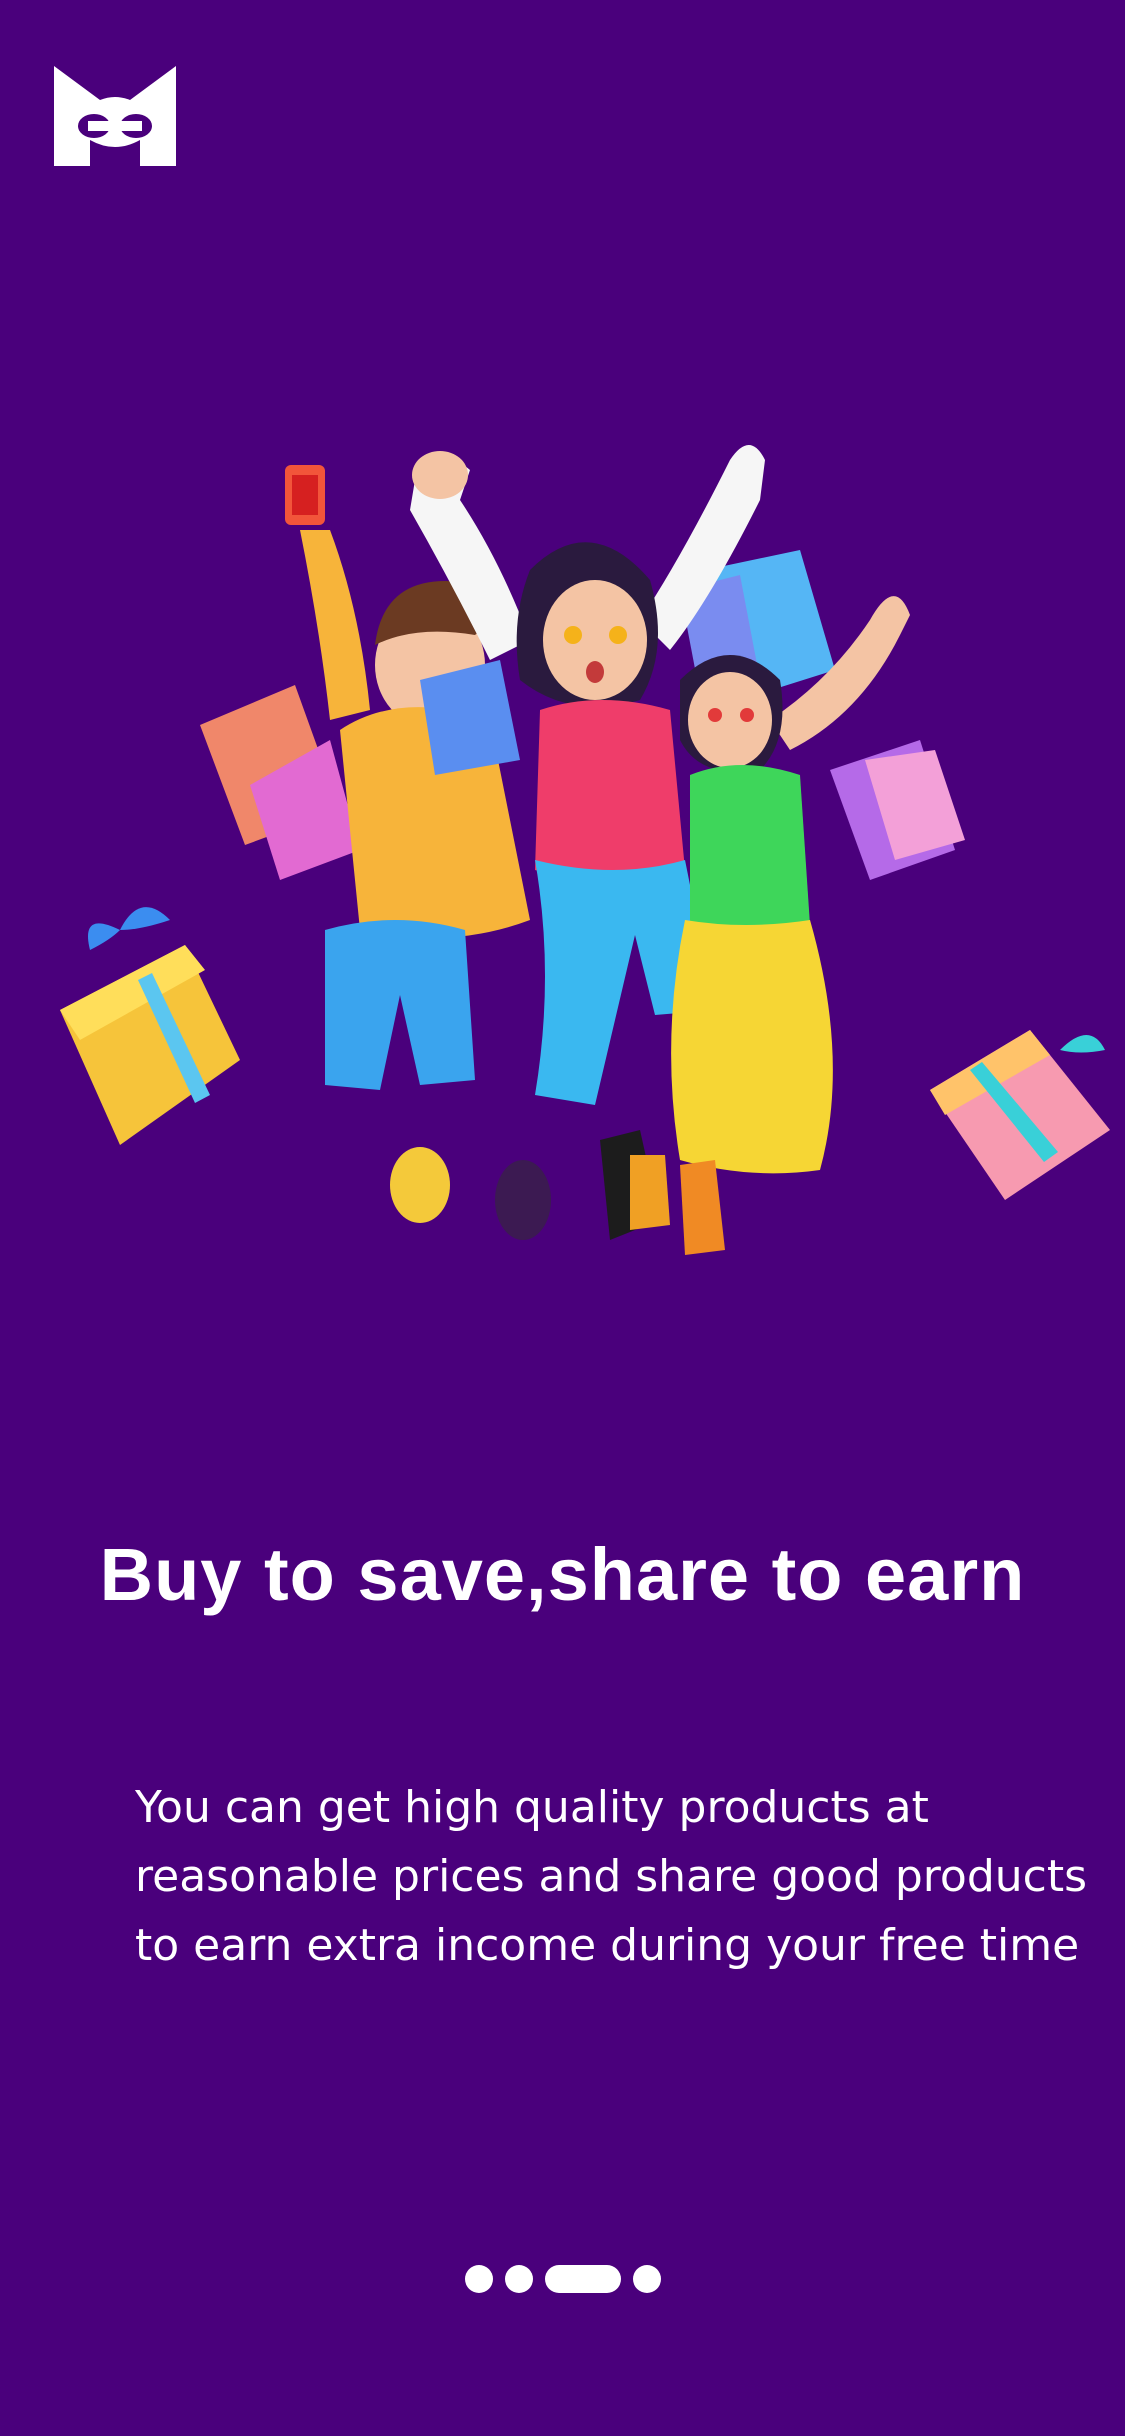 The height and width of the screenshot is (2436, 1125). What do you see at coordinates (582, 2279) in the screenshot?
I see `page-dot-3-active` at bounding box center [582, 2279].